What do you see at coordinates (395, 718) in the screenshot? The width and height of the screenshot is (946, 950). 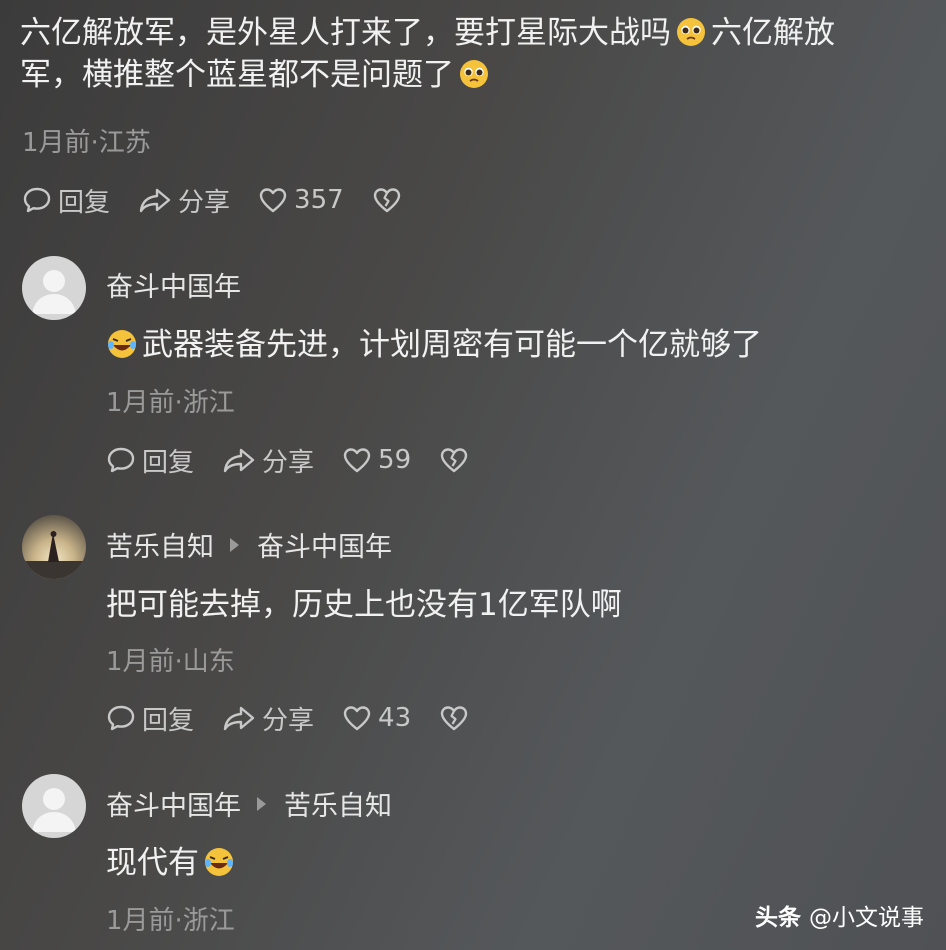 I see `like-count: 43` at bounding box center [395, 718].